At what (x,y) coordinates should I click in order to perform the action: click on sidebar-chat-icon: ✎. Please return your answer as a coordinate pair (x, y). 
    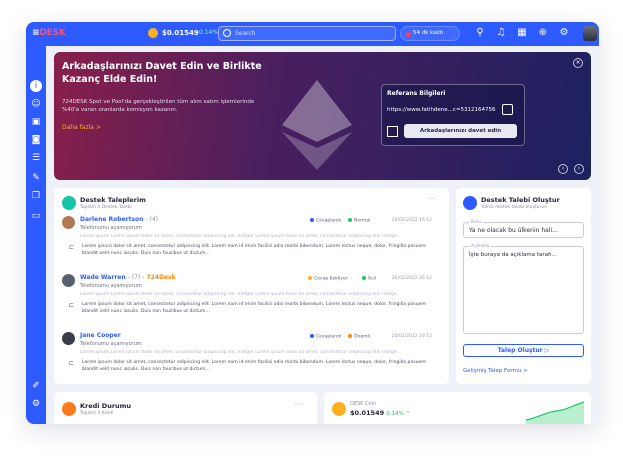
    Looking at the image, I should click on (36, 178).